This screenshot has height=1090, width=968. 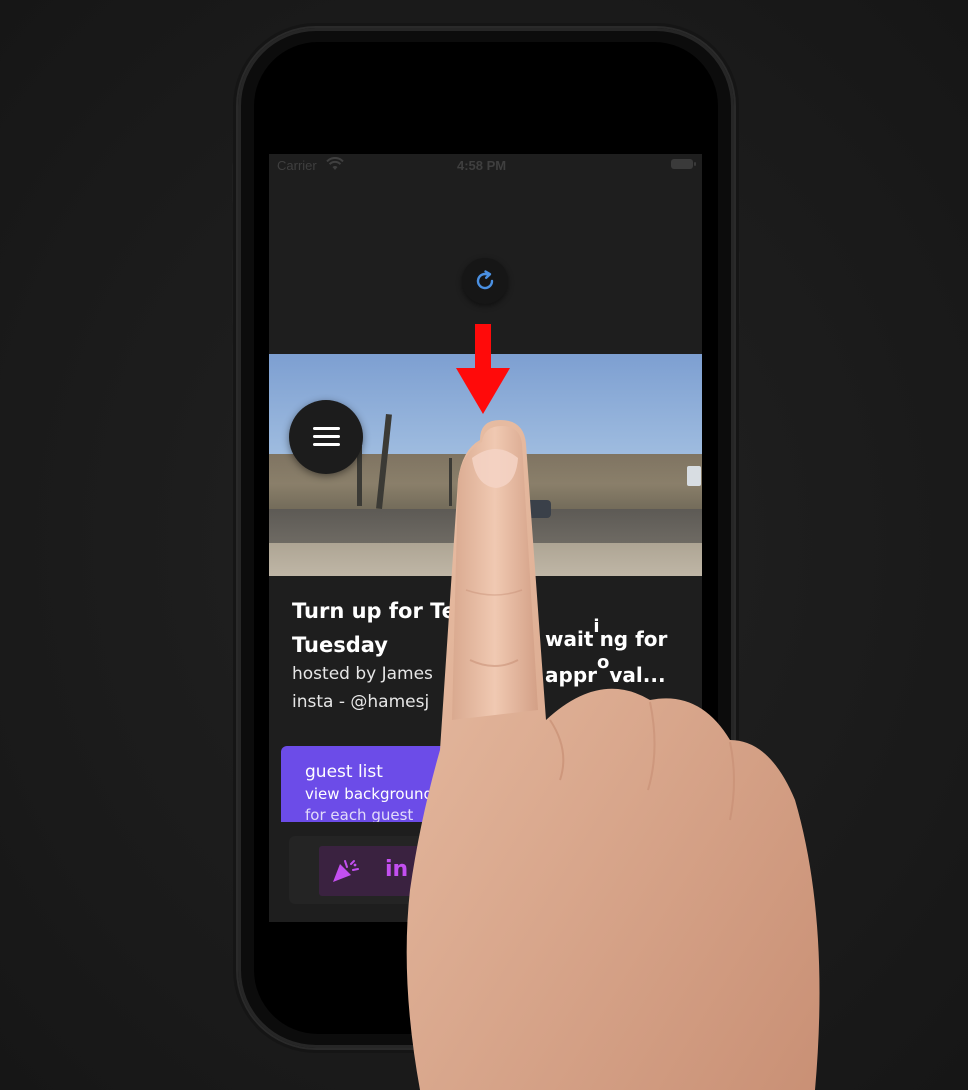 What do you see at coordinates (326, 428) in the screenshot?
I see `hamburger-menu-icon` at bounding box center [326, 428].